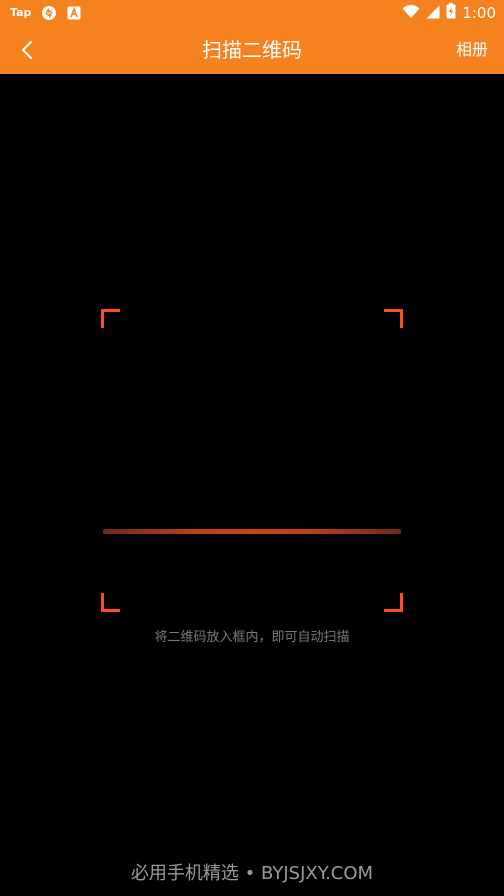 This screenshot has height=896, width=504. I want to click on wifi-icon, so click(411, 13).